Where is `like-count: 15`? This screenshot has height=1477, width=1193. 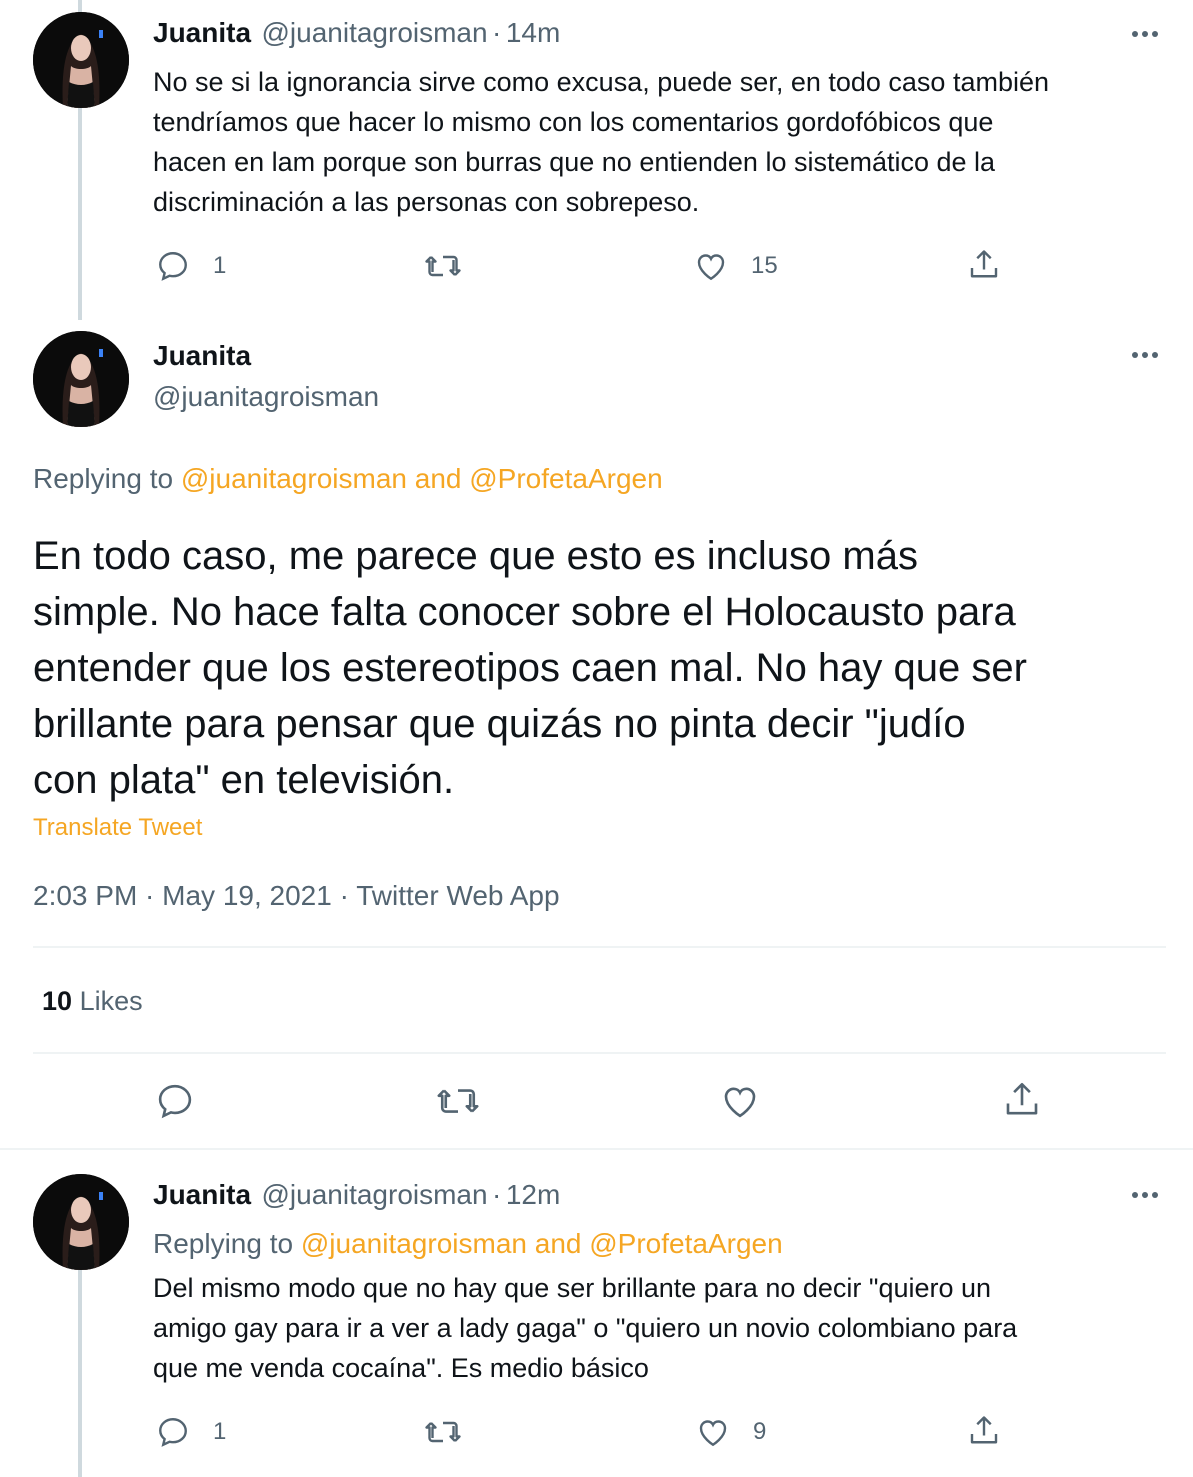 like-count: 15 is located at coordinates (764, 265).